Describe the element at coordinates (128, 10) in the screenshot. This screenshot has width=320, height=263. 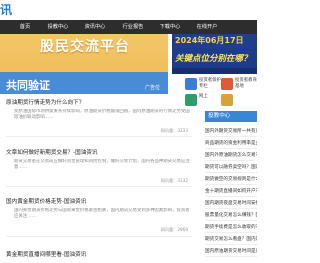
I see `top-bar: 讯` at that location.